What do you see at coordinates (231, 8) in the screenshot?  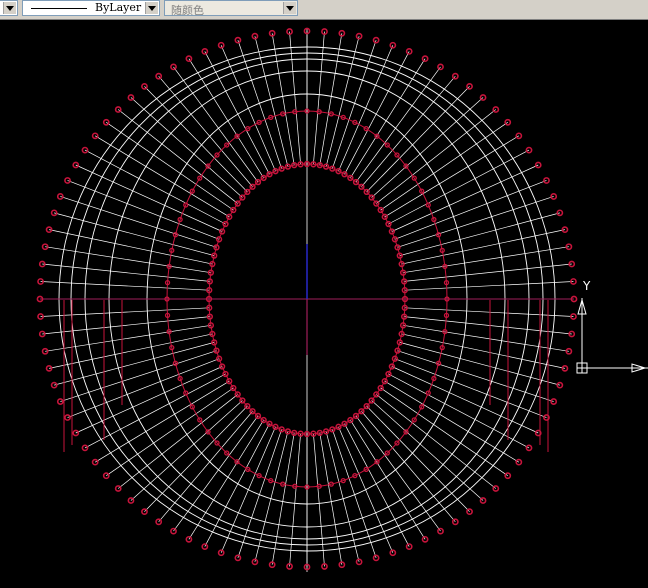 I see `color-dropdown: 随颜色` at bounding box center [231, 8].